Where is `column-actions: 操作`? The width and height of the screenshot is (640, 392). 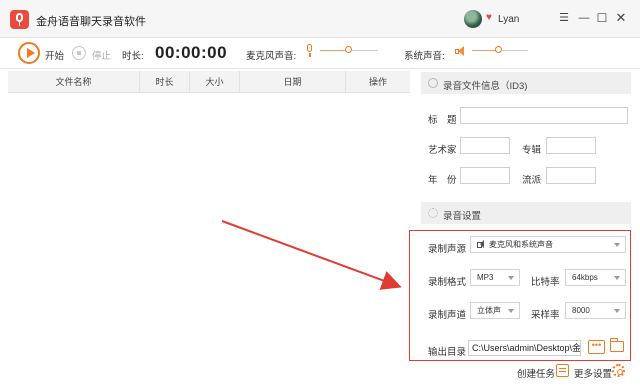 column-actions: 操作 is located at coordinates (378, 82).